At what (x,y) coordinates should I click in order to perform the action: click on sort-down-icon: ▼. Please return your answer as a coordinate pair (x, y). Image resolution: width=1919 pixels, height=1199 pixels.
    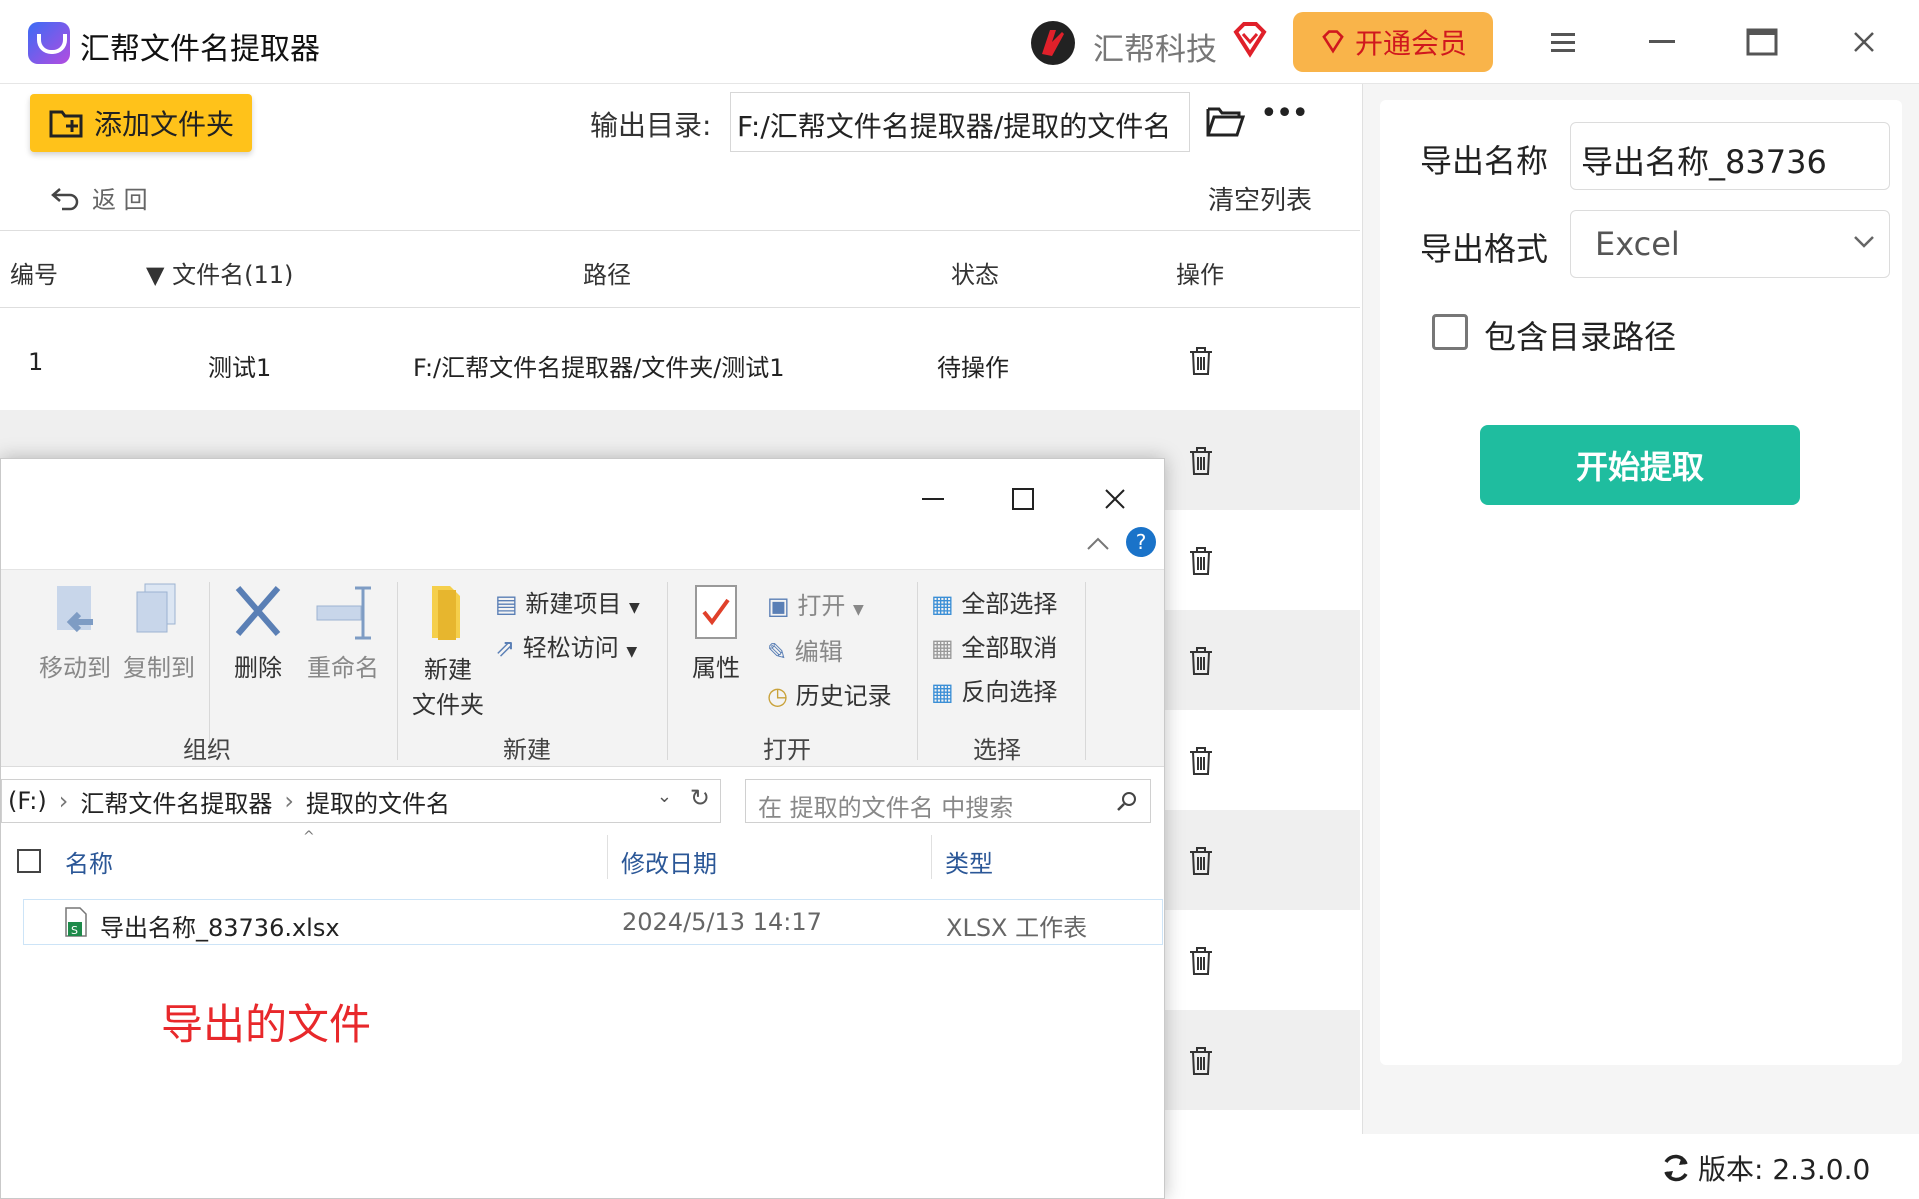
    Looking at the image, I should click on (155, 275).